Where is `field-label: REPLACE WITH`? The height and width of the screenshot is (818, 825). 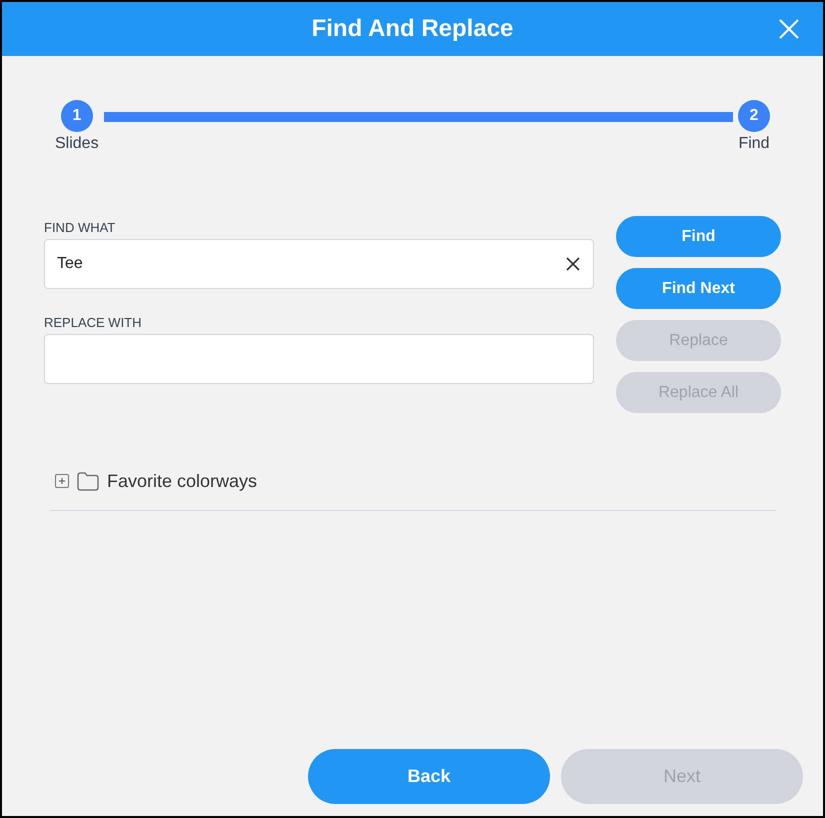 field-label: REPLACE WITH is located at coordinates (93, 322).